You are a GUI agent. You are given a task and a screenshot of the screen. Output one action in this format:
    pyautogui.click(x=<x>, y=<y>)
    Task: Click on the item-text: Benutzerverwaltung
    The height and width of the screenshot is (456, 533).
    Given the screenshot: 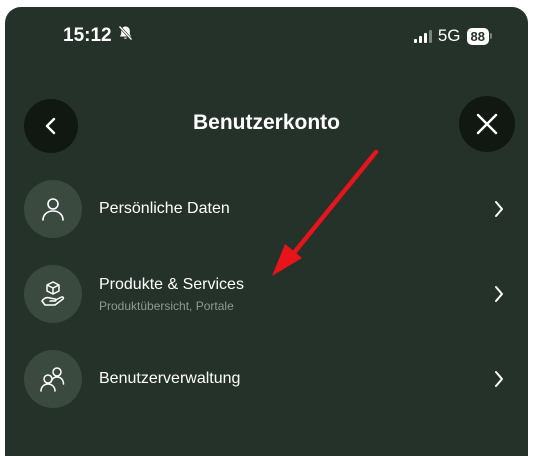 What is the action you would take?
    pyautogui.click(x=169, y=379)
    